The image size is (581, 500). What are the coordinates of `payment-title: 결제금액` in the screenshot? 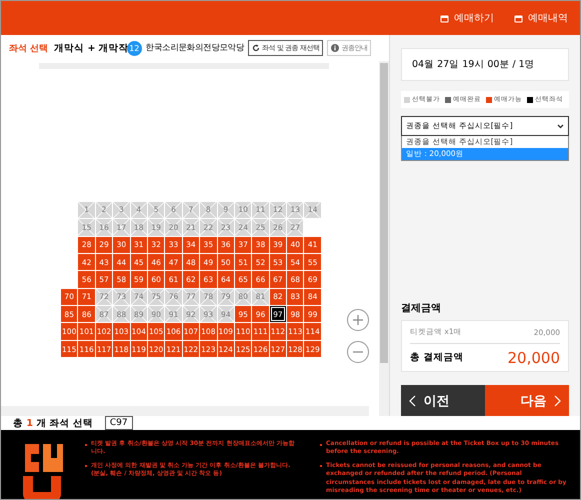 It's located at (421, 308).